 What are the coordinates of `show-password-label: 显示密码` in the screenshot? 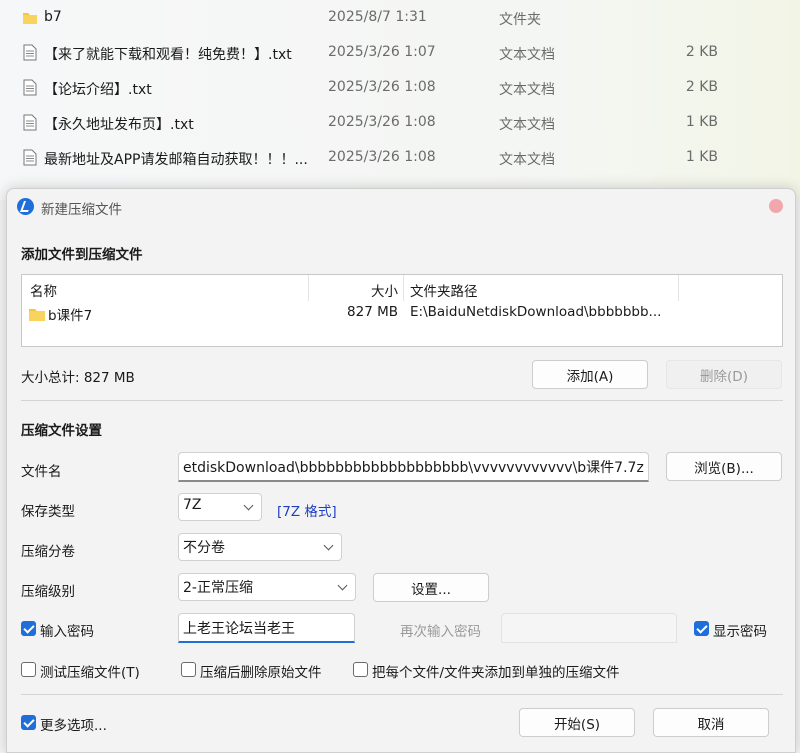 It's located at (740, 632).